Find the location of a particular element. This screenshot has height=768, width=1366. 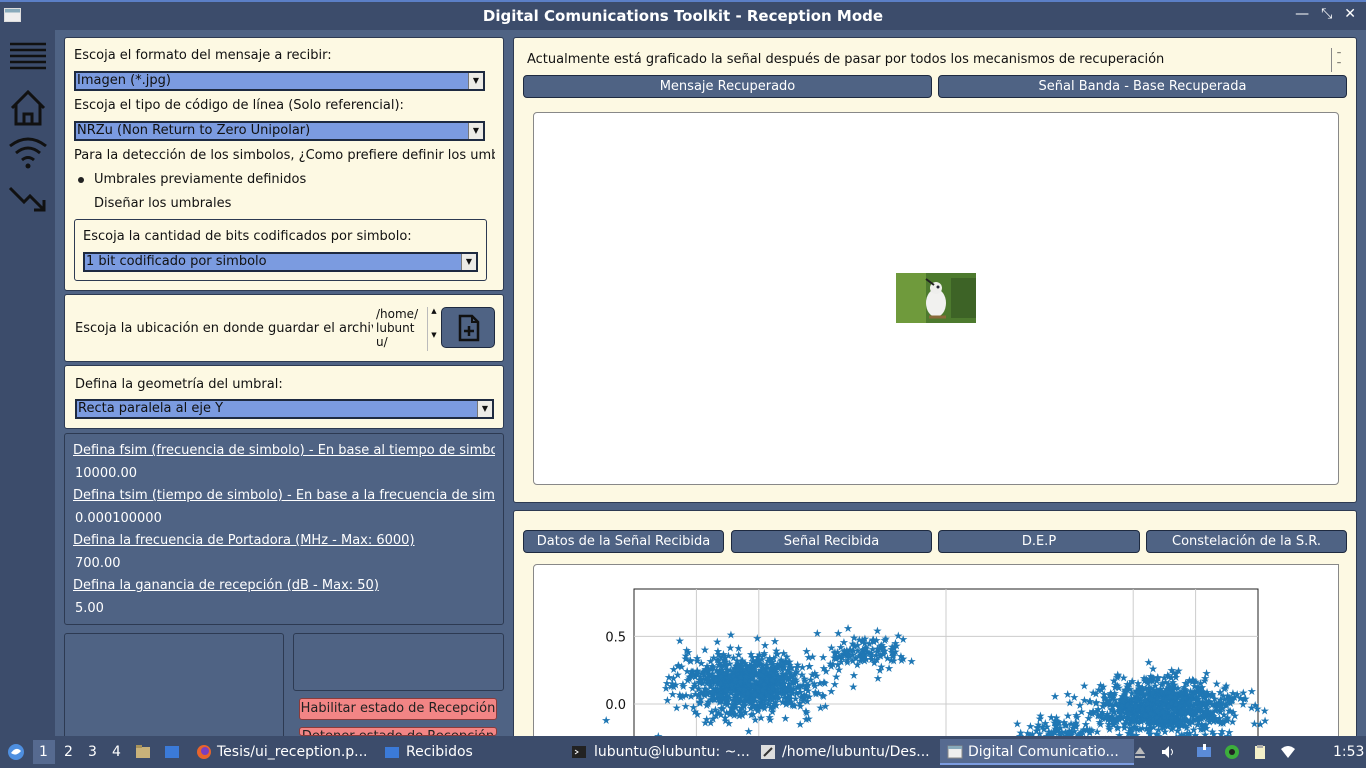

tab-constellation: Constelación de la S.R. is located at coordinates (1246, 541).